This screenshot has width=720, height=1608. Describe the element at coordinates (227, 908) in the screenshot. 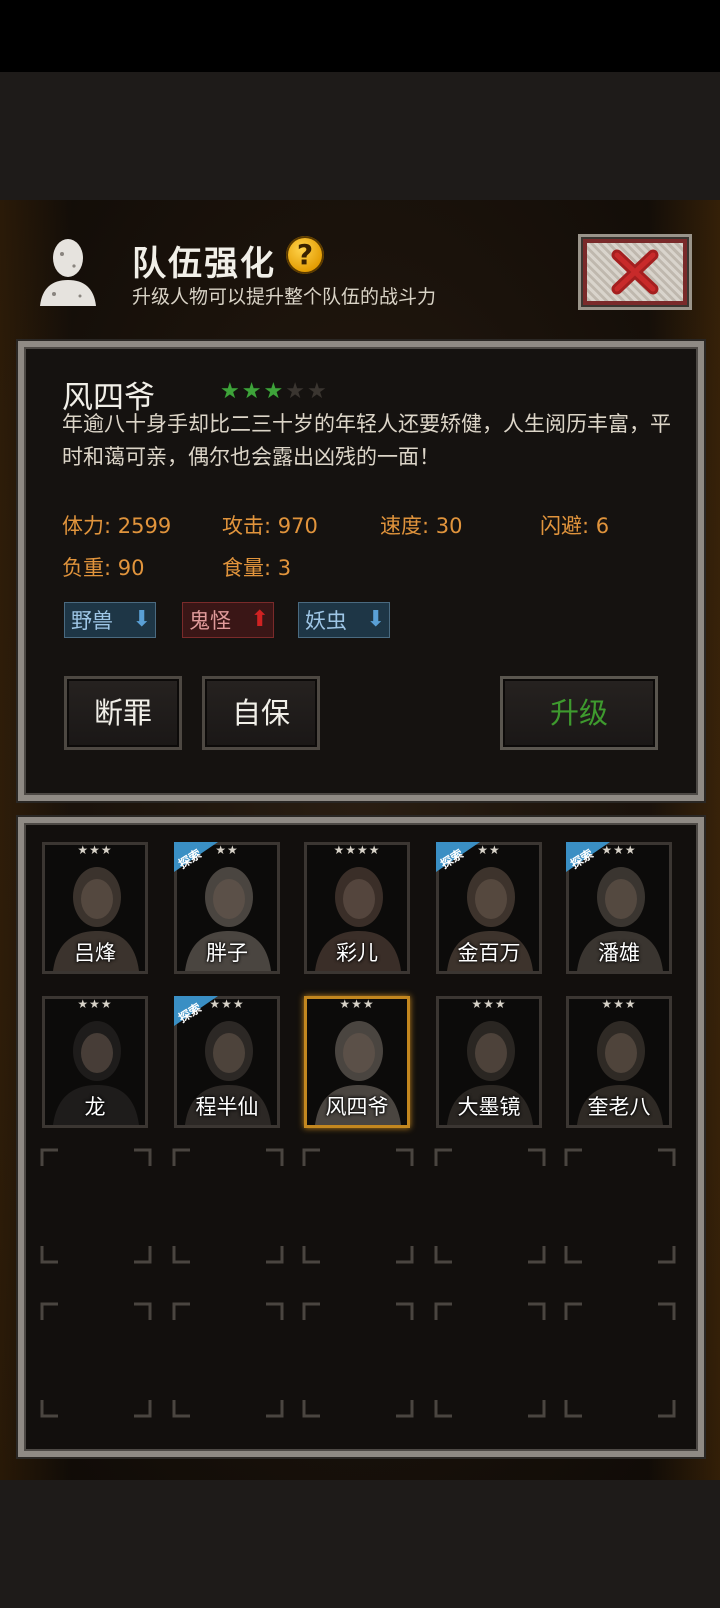

I see `roster-card: ★★ 探索 胖子` at that location.